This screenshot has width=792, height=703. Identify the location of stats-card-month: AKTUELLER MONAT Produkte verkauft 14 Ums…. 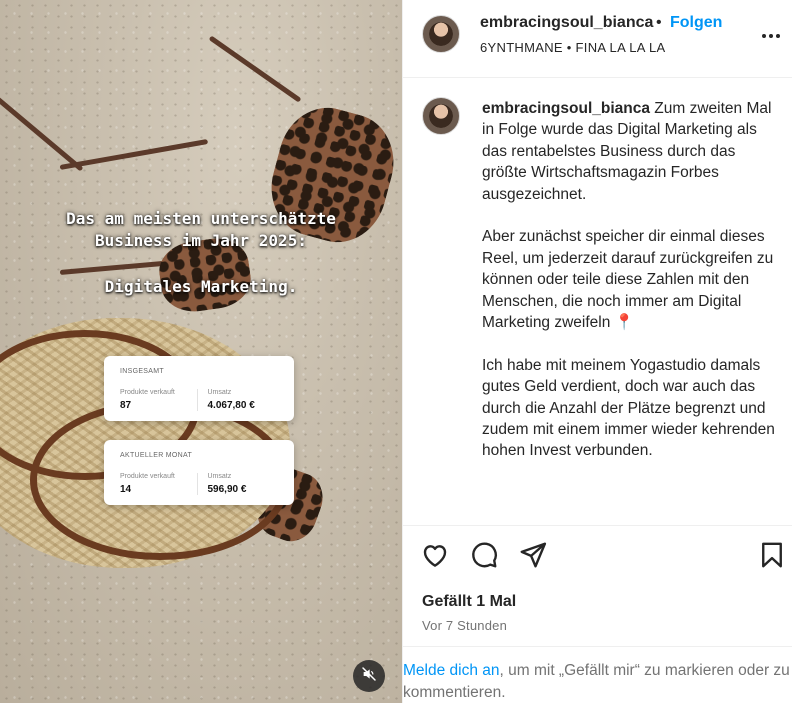
(199, 472).